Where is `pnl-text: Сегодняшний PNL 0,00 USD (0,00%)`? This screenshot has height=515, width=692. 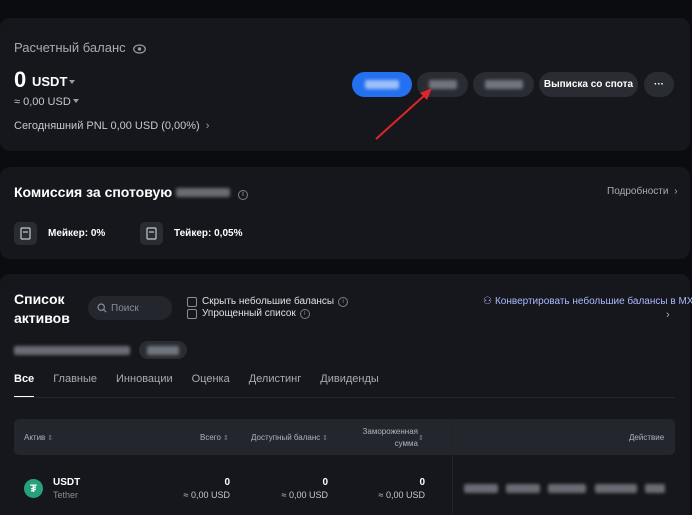
pnl-text: Сегодняшний PNL 0,00 USD (0,00%) is located at coordinates (107, 126).